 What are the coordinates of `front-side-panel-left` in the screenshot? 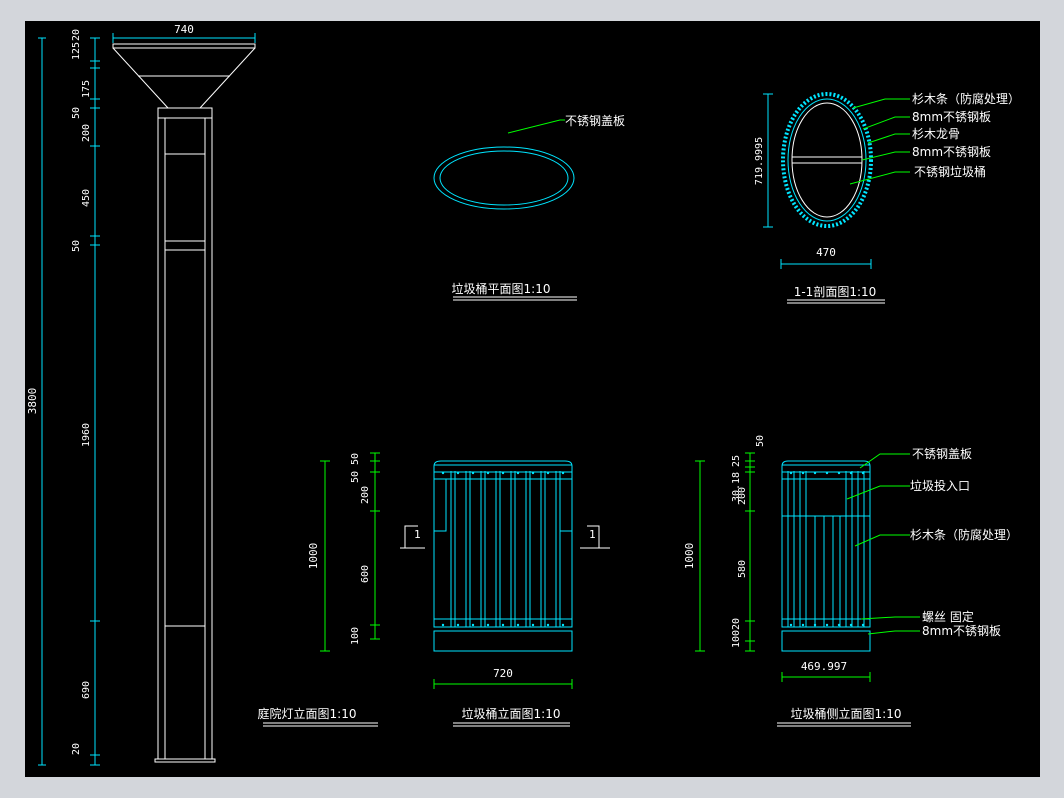 It's located at (440, 505).